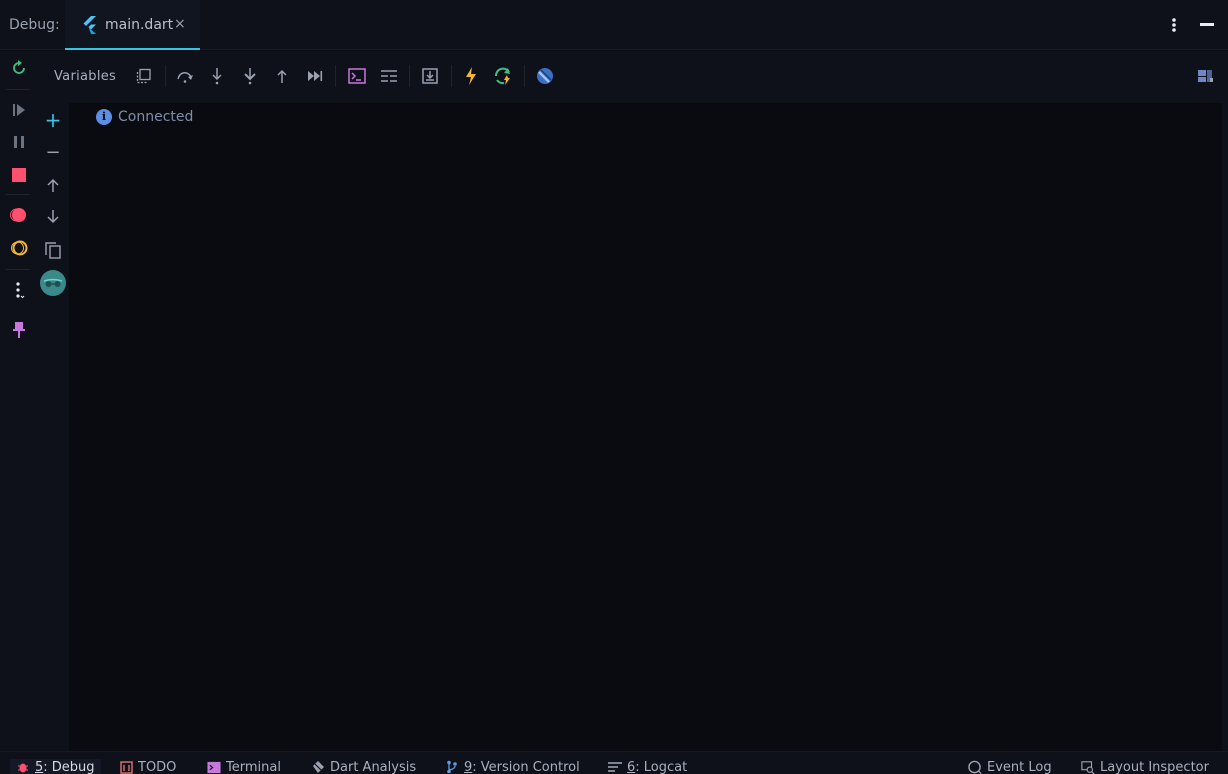 This screenshot has height=774, width=1228. What do you see at coordinates (1205, 76) in the screenshot?
I see `layout-settings-icon` at bounding box center [1205, 76].